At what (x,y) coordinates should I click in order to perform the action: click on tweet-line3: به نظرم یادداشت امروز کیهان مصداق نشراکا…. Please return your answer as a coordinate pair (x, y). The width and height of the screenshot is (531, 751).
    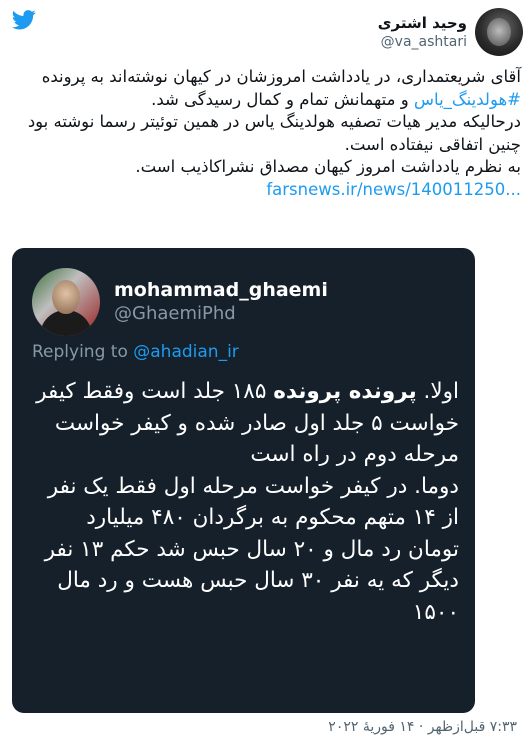
    Looking at the image, I should click on (328, 166).